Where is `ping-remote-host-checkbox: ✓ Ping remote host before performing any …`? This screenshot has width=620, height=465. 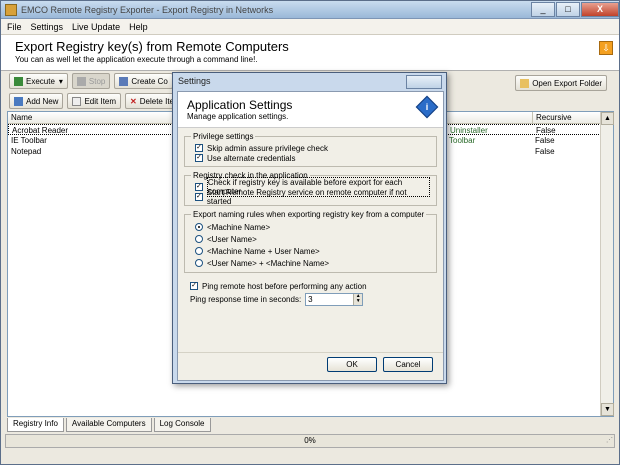 ping-remote-host-checkbox: ✓ Ping remote host before performing any … is located at coordinates (316, 286).